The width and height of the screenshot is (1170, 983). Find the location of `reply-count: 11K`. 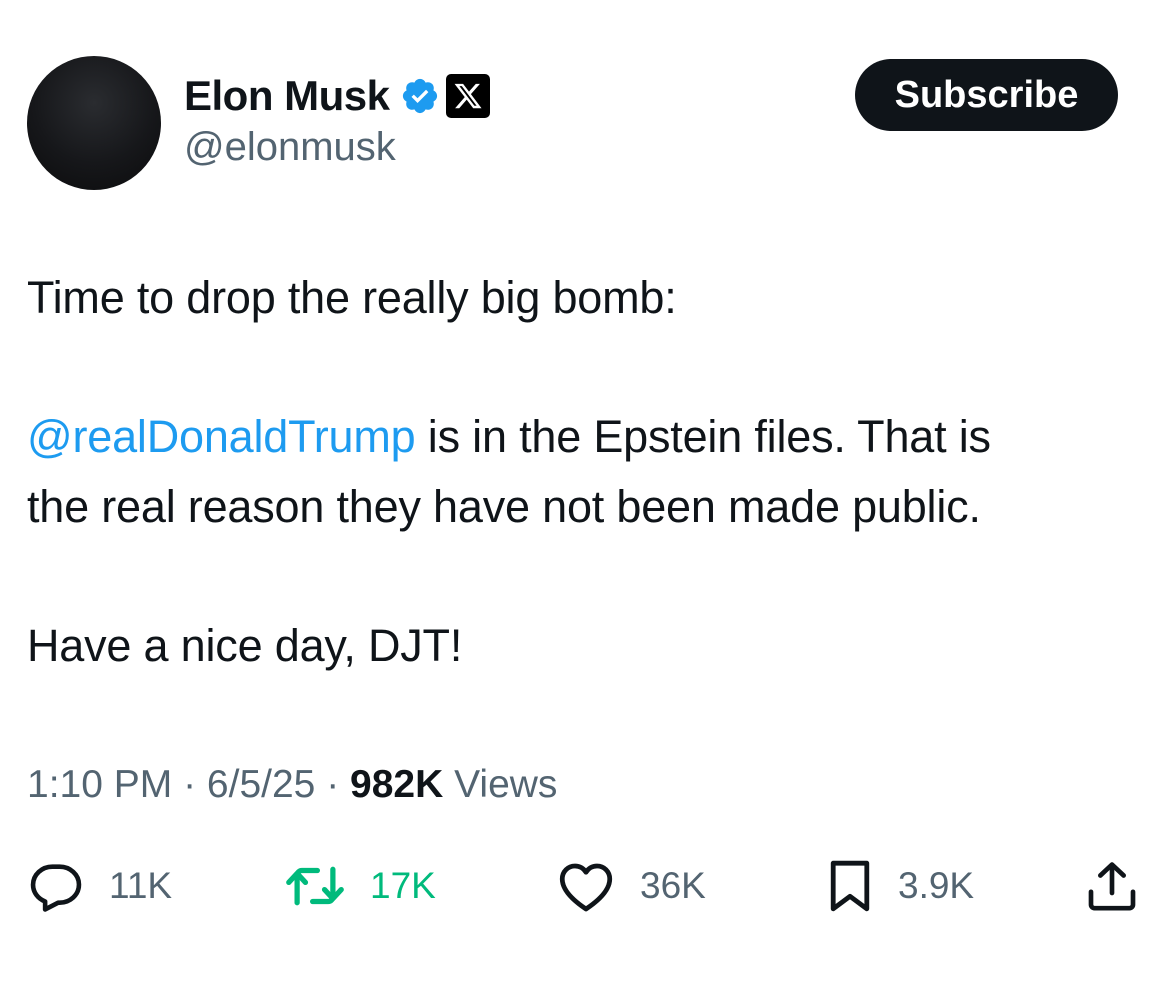

reply-count: 11K is located at coordinates (141, 885).